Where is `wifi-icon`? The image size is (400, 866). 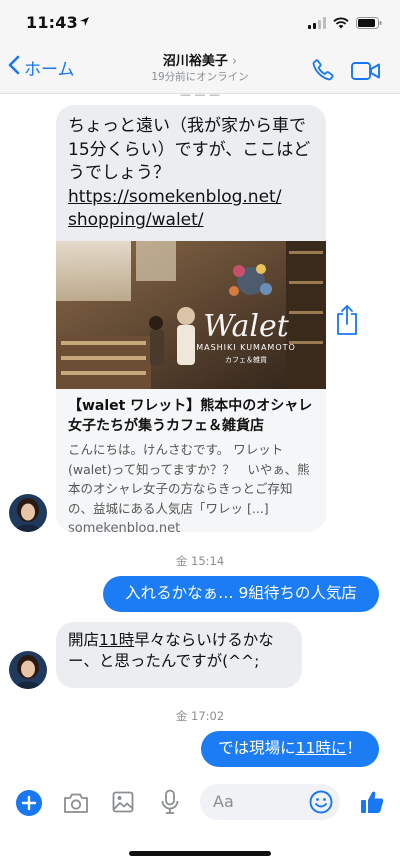
wifi-icon is located at coordinates (341, 23).